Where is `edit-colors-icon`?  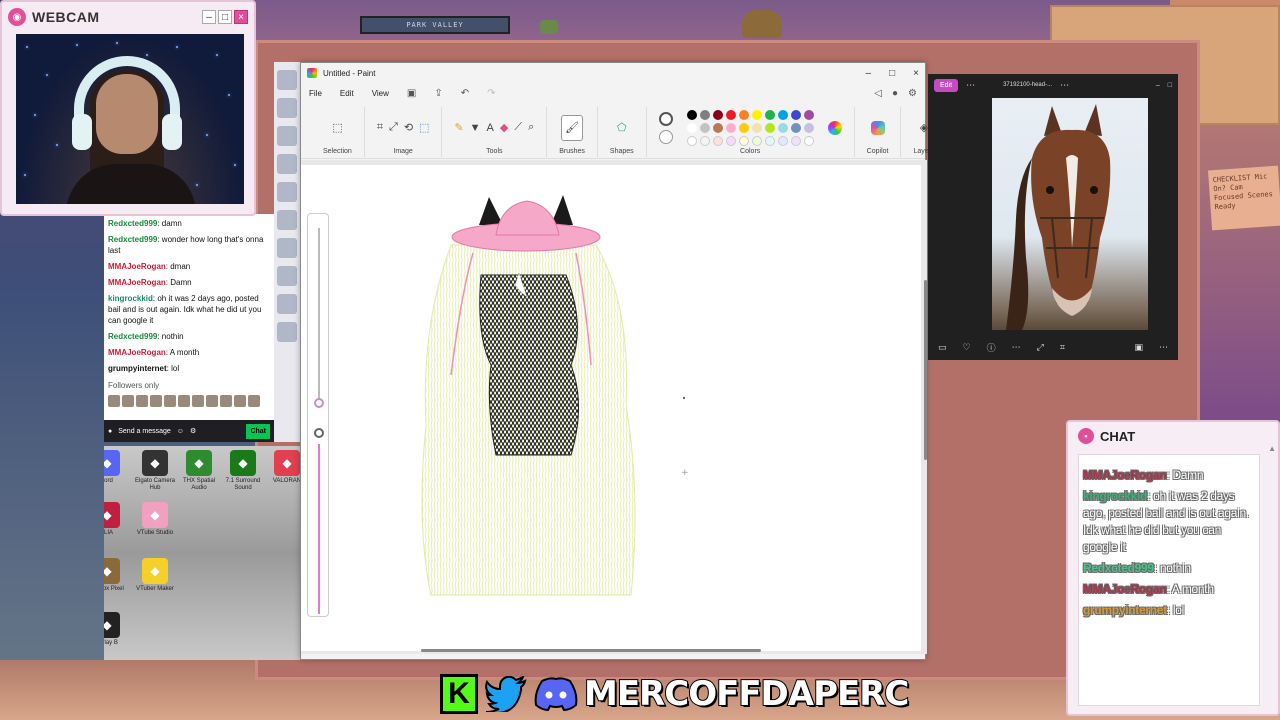 edit-colors-icon is located at coordinates (834, 127).